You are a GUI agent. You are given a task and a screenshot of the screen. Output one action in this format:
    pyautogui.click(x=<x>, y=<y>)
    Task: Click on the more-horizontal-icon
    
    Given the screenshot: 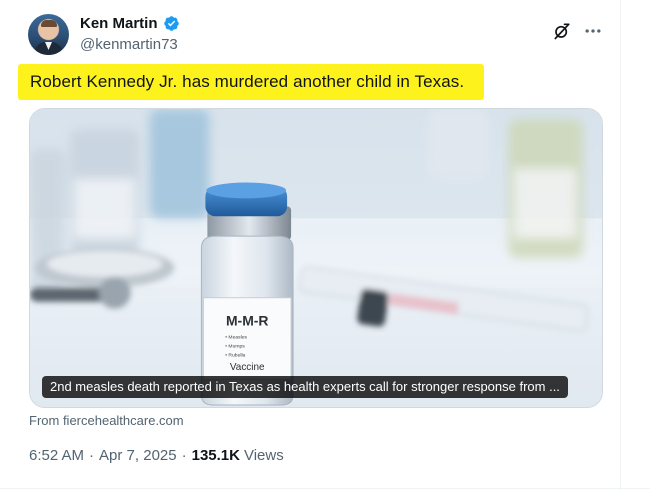 What is the action you would take?
    pyautogui.click(x=593, y=31)
    